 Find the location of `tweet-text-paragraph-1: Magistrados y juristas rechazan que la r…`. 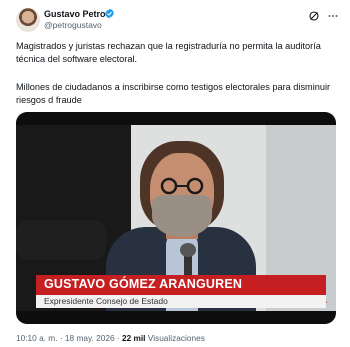

tweet-text-paragraph-1: Magistrados y juristas rechazan que la r… is located at coordinates (168, 52).